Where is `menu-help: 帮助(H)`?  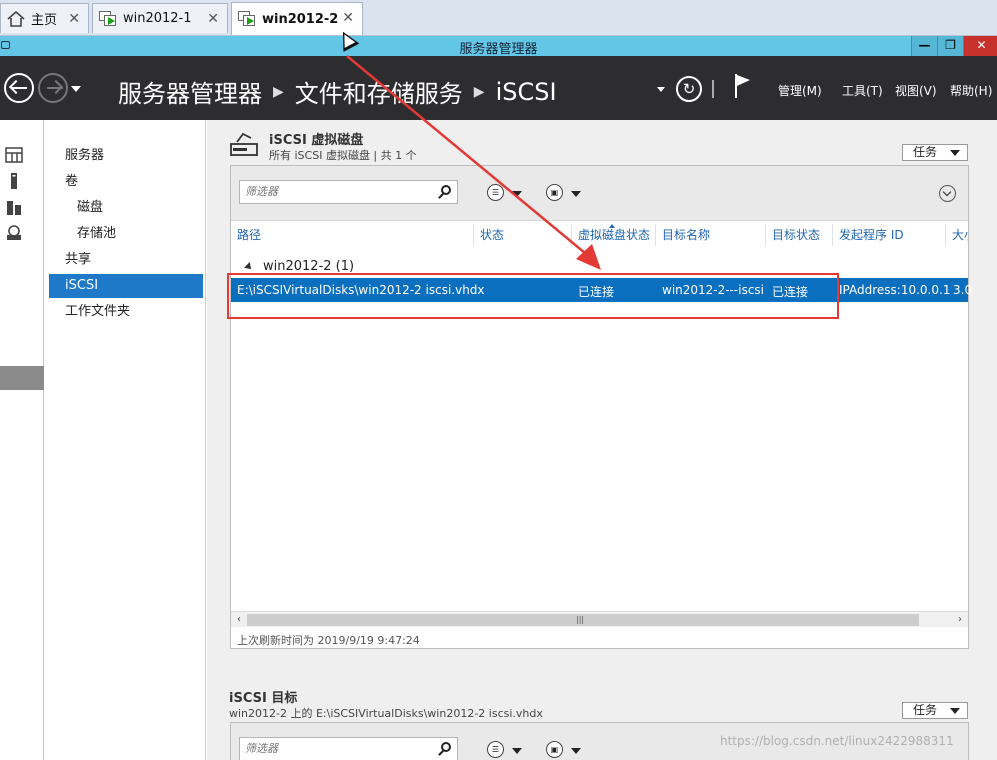 menu-help: 帮助(H) is located at coordinates (971, 90).